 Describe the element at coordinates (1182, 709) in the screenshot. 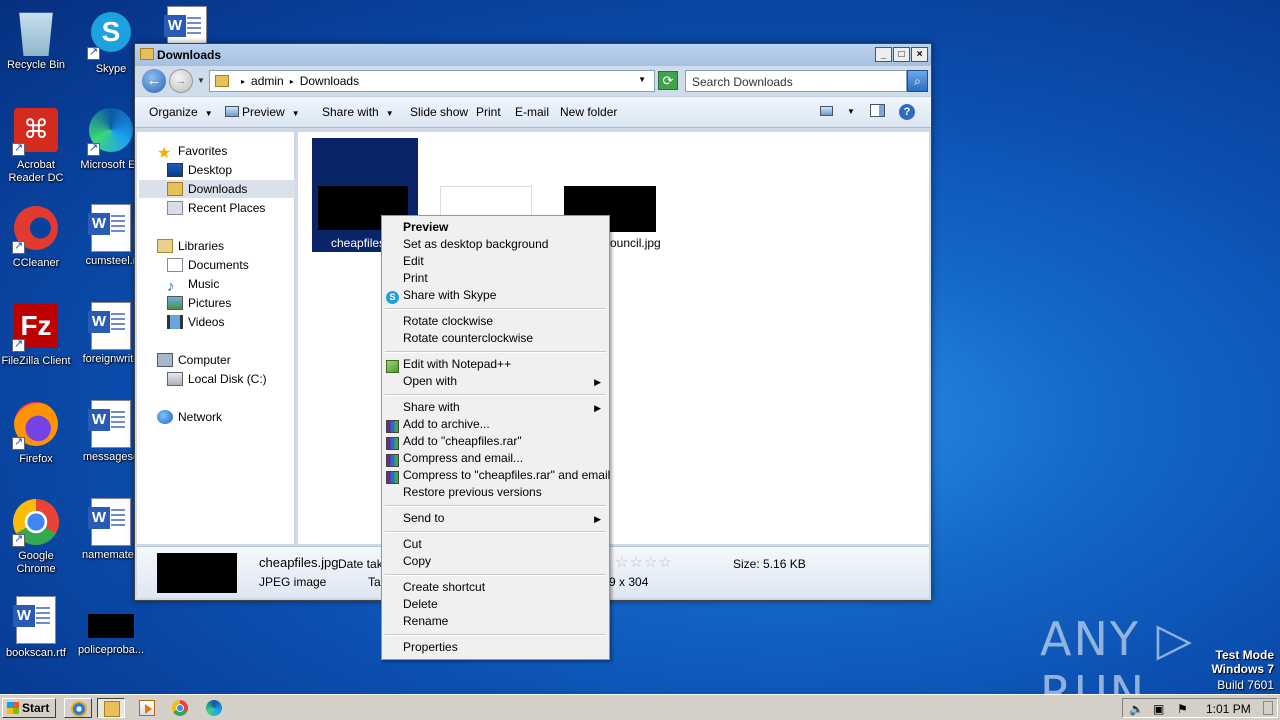

I see `action-center-flag-icon: ⚑` at that location.